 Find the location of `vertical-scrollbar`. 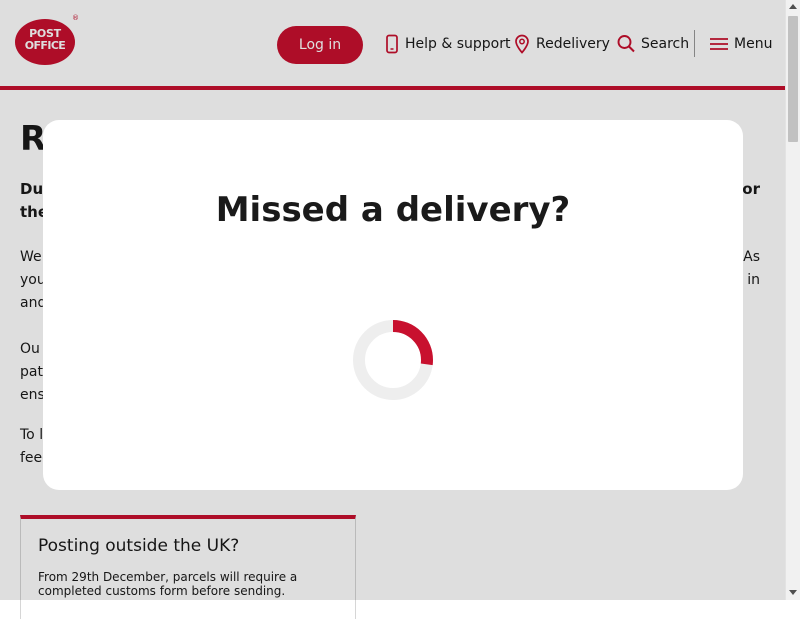

vertical-scrollbar is located at coordinates (792, 300).